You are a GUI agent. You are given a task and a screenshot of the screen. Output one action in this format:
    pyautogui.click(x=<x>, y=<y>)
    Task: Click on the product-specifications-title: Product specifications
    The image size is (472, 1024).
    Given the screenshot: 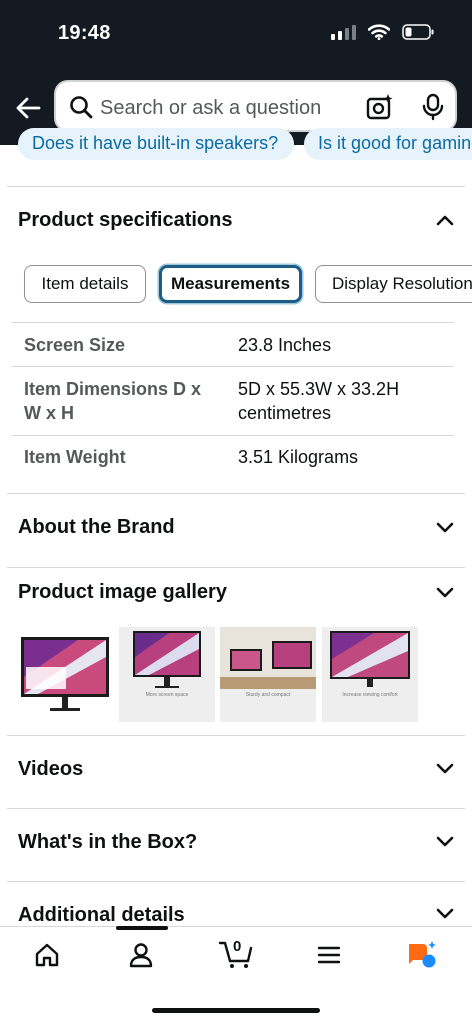 What is the action you would take?
    pyautogui.click(x=125, y=220)
    